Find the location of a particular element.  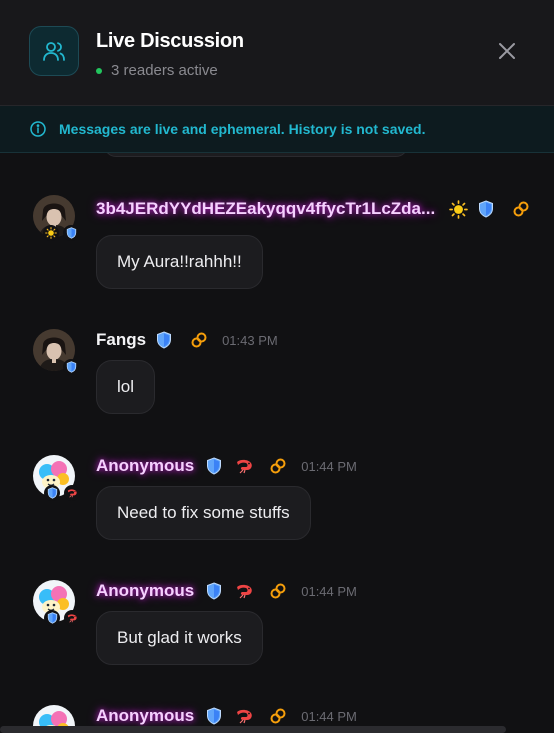

users-icon is located at coordinates (54, 51).